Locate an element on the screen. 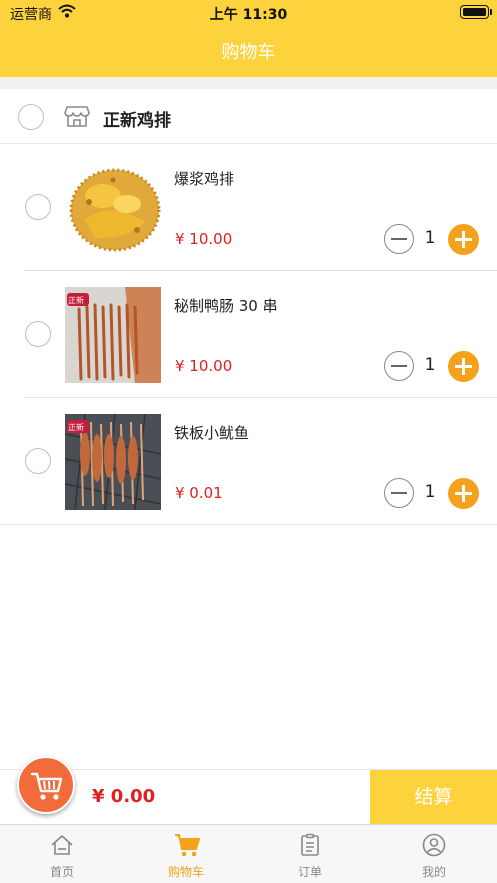 The height and width of the screenshot is (883, 497). page-title: 购物车 is located at coordinates (248, 52).